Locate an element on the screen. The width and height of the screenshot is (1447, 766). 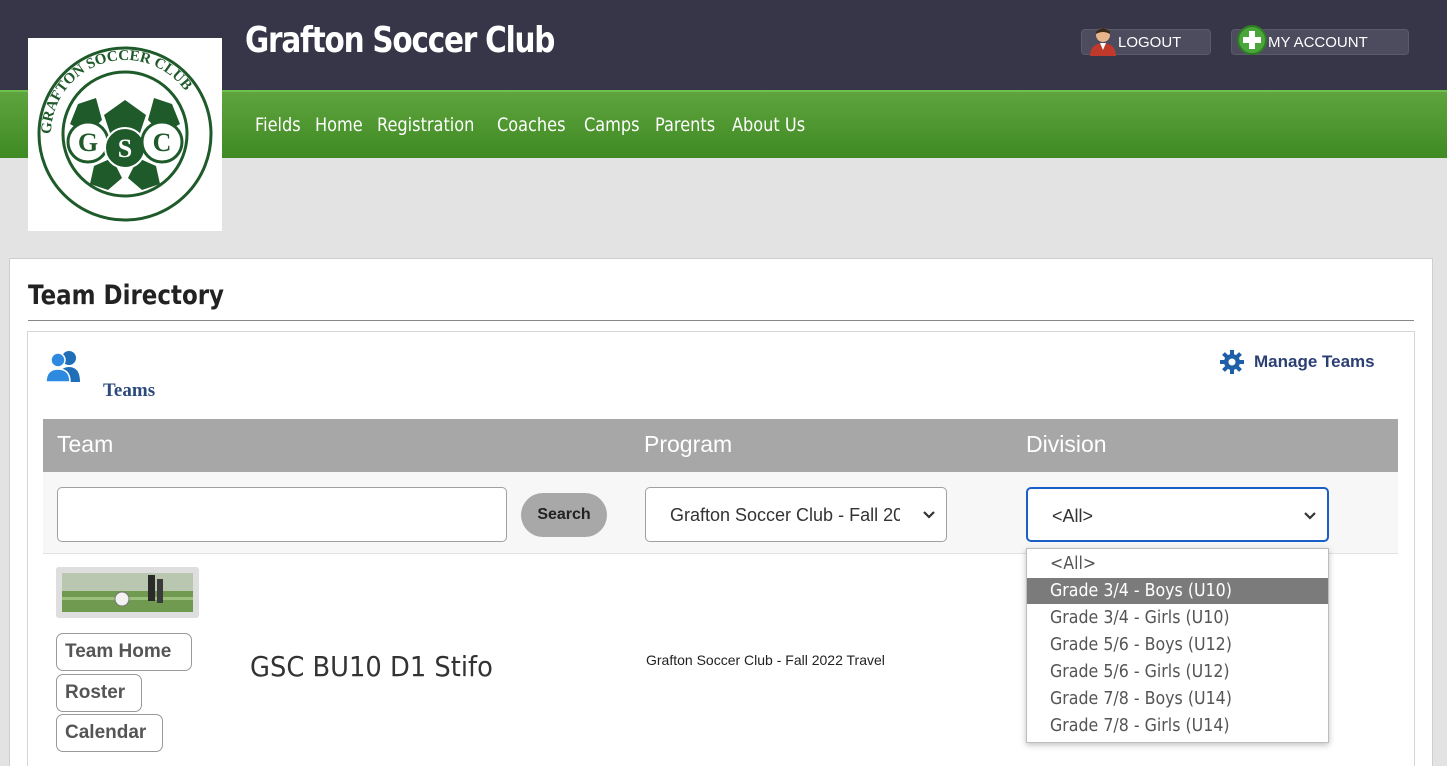
team-photo-image is located at coordinates (127, 592).